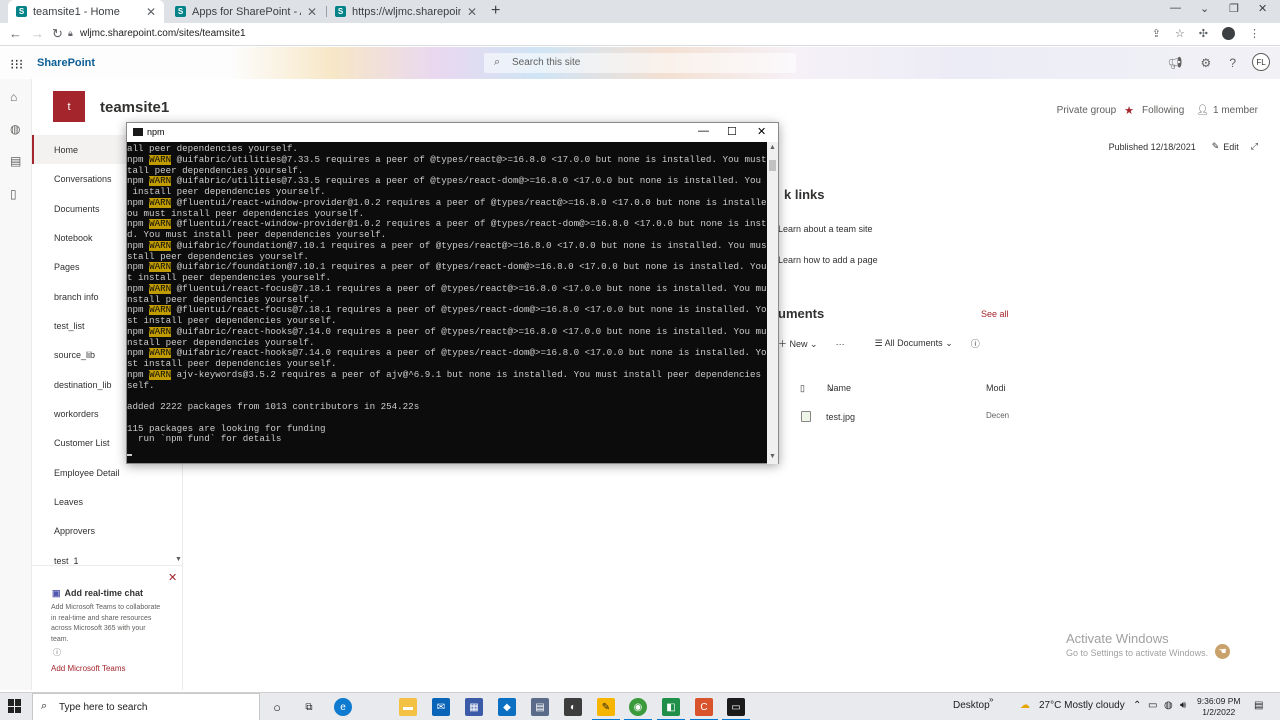 This screenshot has height=720, width=1280. I want to click on file-explorer-icon: ▬, so click(408, 707).